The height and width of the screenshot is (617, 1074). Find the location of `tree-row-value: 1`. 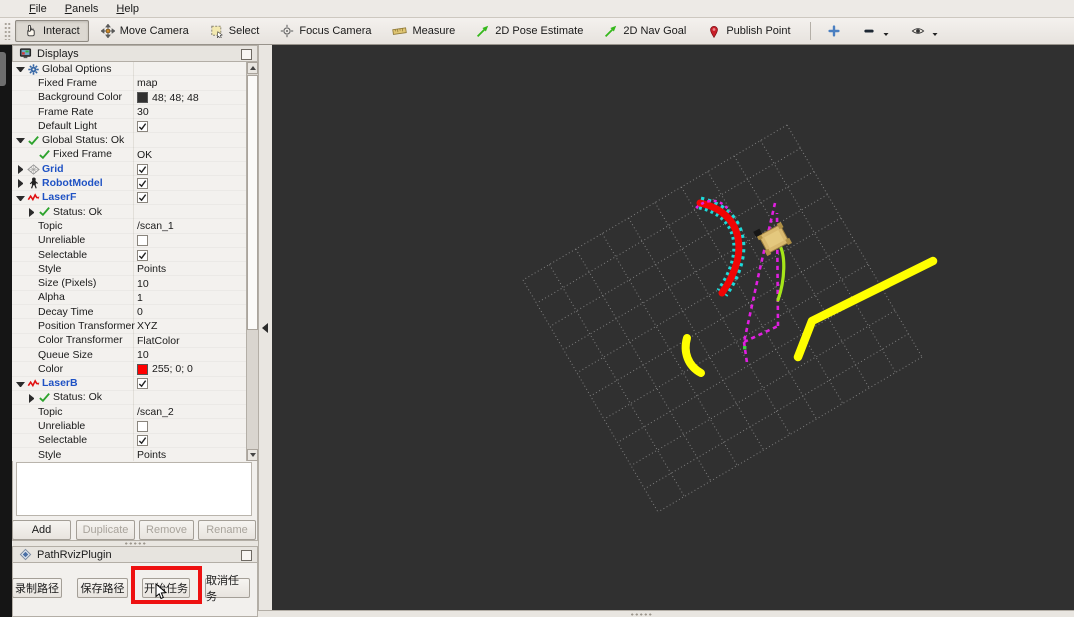

tree-row-value: 1 is located at coordinates (140, 298).